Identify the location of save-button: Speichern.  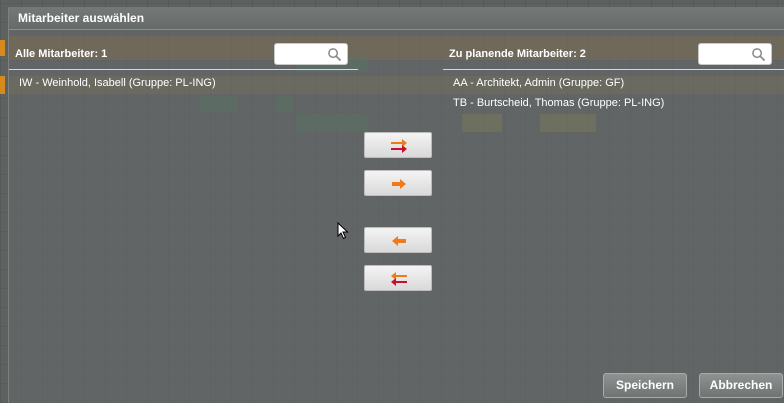
(645, 385).